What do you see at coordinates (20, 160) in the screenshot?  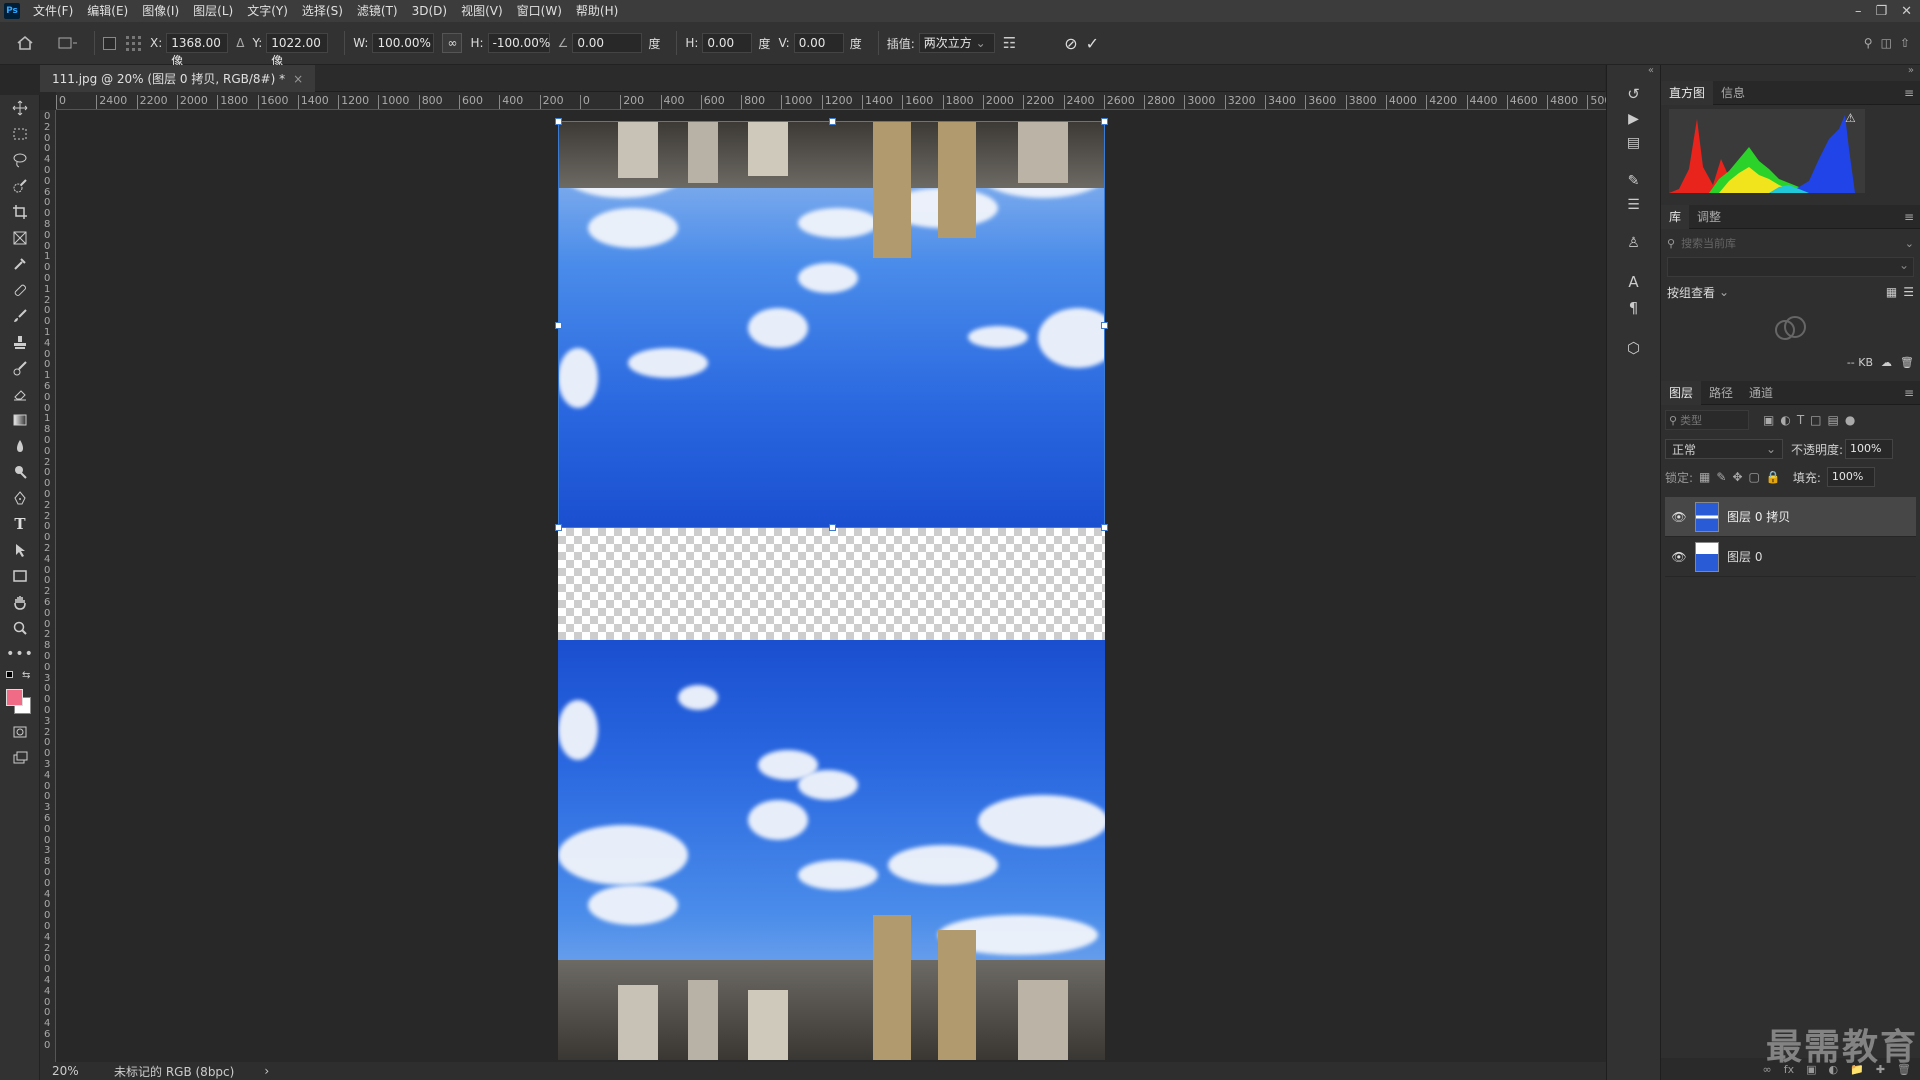 I see `lasso-tool-icon` at bounding box center [20, 160].